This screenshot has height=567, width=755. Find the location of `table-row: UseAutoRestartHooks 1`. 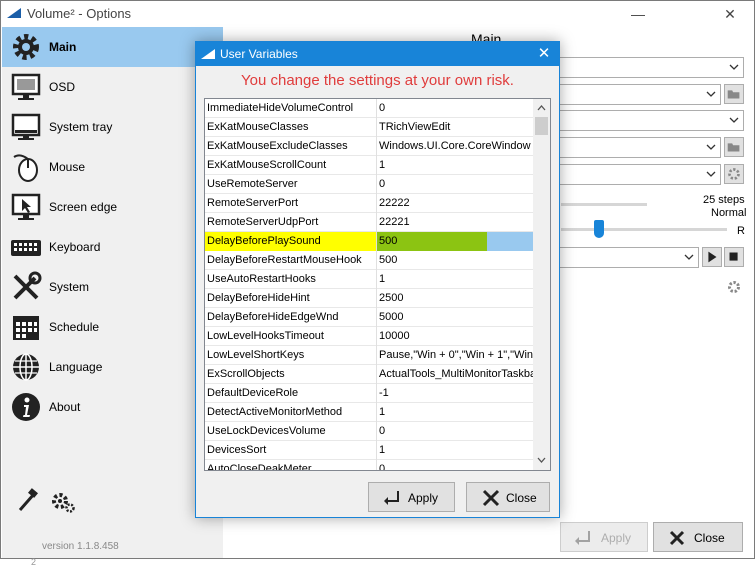

table-row: UseAutoRestartHooks 1 is located at coordinates (369, 279).